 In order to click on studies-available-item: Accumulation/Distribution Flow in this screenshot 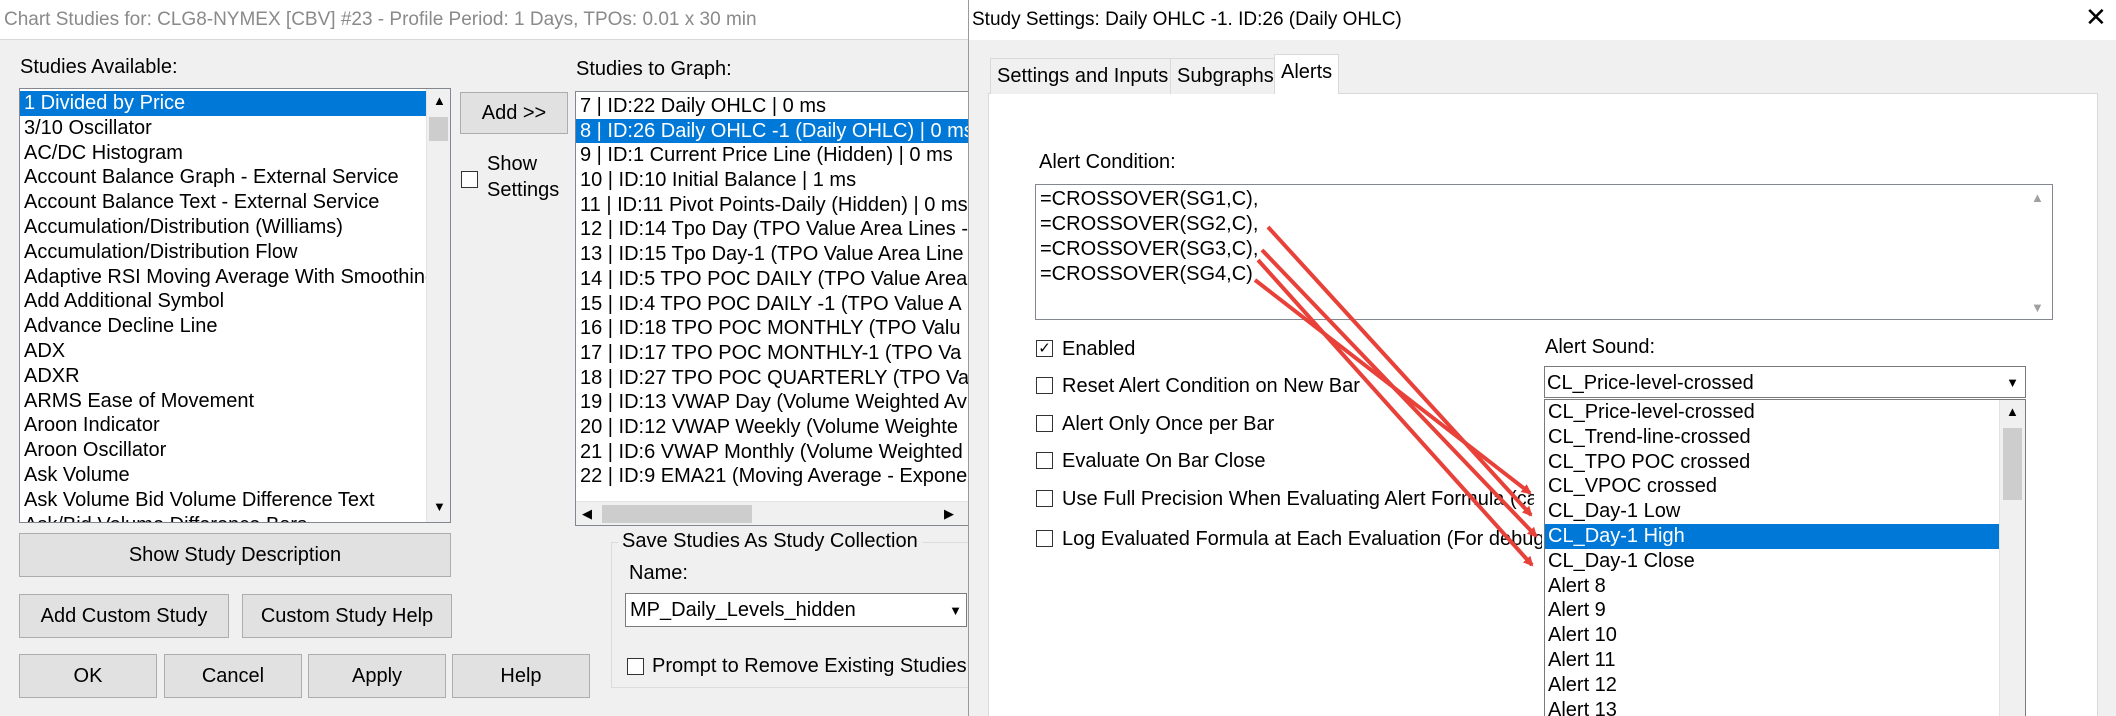, I will do `click(223, 252)`.